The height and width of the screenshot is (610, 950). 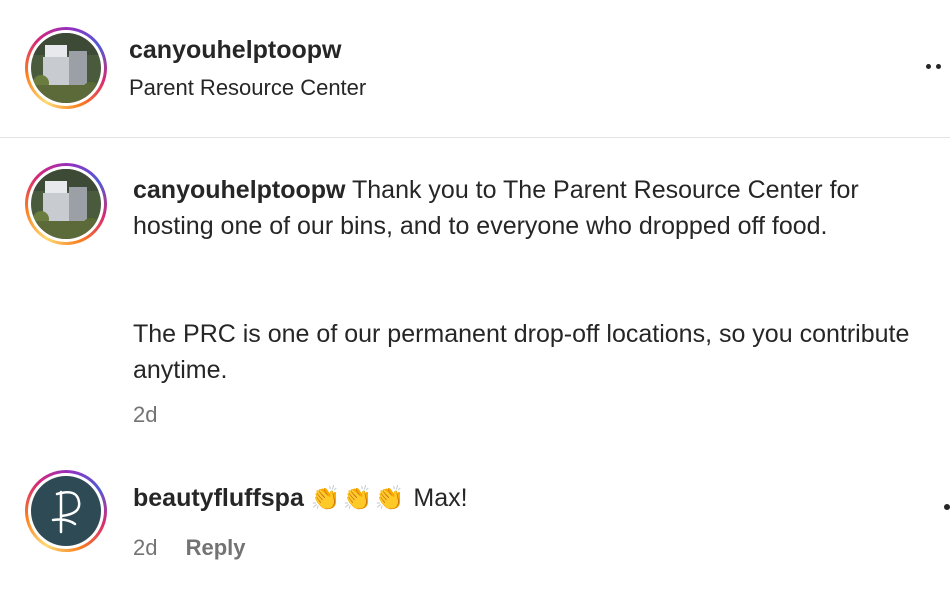 I want to click on comment-username: beautyfluffspa, so click(x=218, y=498).